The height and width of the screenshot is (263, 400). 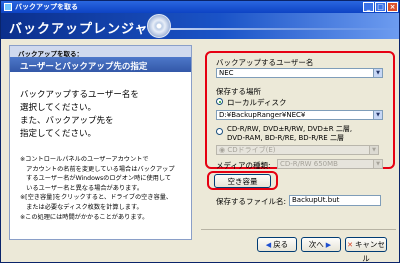 What do you see at coordinates (257, 102) in the screenshot?
I see `local-disk-label: ローカルディスク` at bounding box center [257, 102].